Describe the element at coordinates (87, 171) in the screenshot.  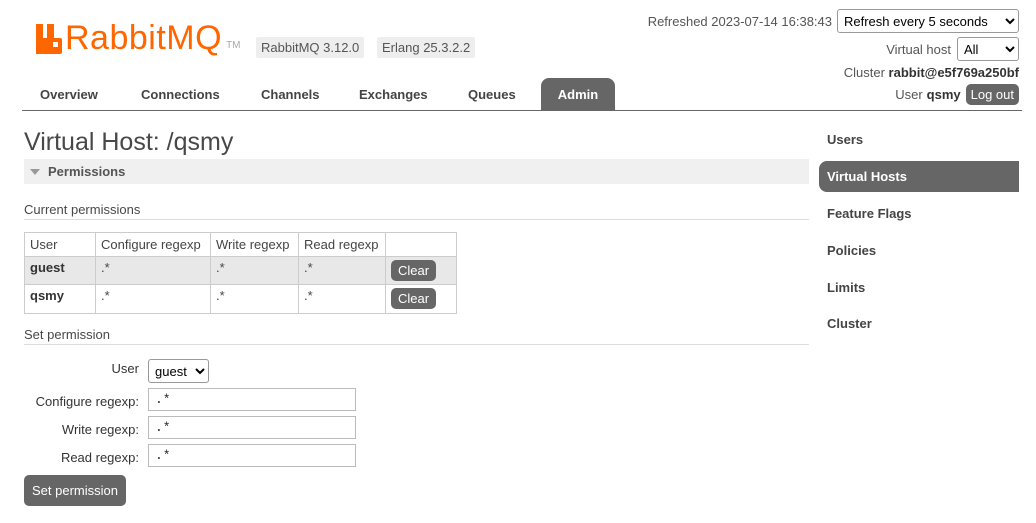
I see `permissions-section-title: Permissions` at that location.